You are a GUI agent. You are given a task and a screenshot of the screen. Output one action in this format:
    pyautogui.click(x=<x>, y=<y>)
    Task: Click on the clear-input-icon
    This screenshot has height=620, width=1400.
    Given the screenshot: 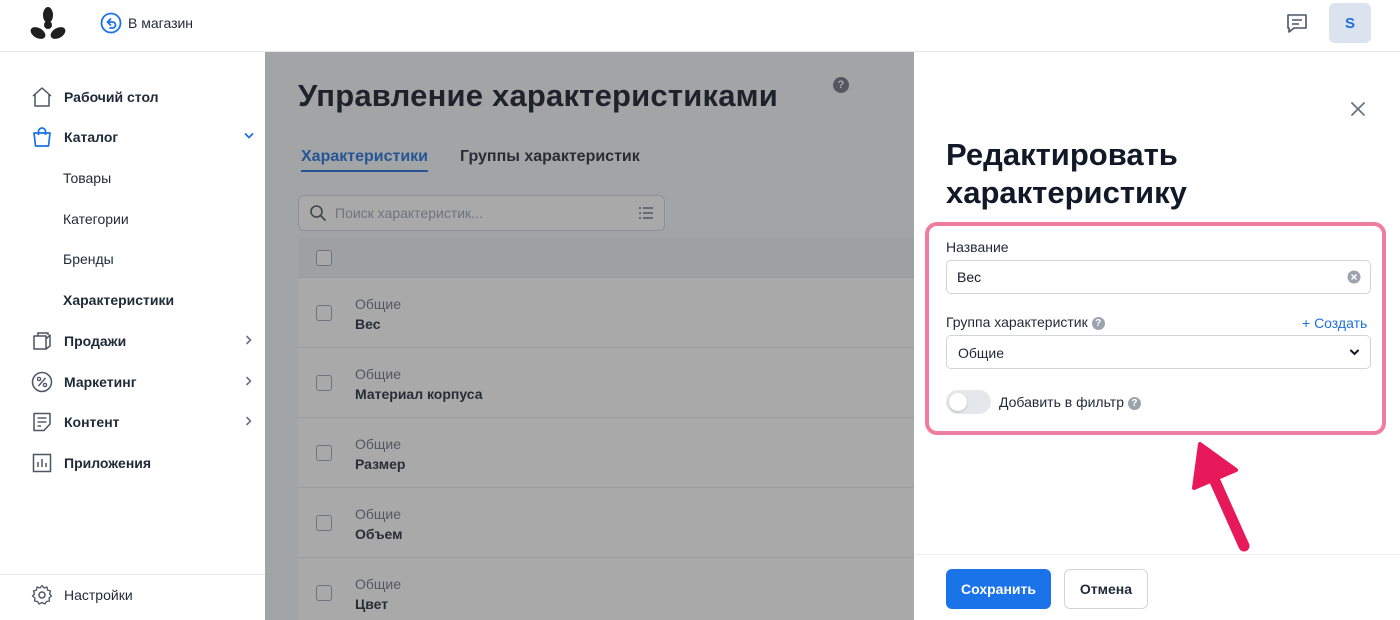 What is the action you would take?
    pyautogui.click(x=1354, y=277)
    